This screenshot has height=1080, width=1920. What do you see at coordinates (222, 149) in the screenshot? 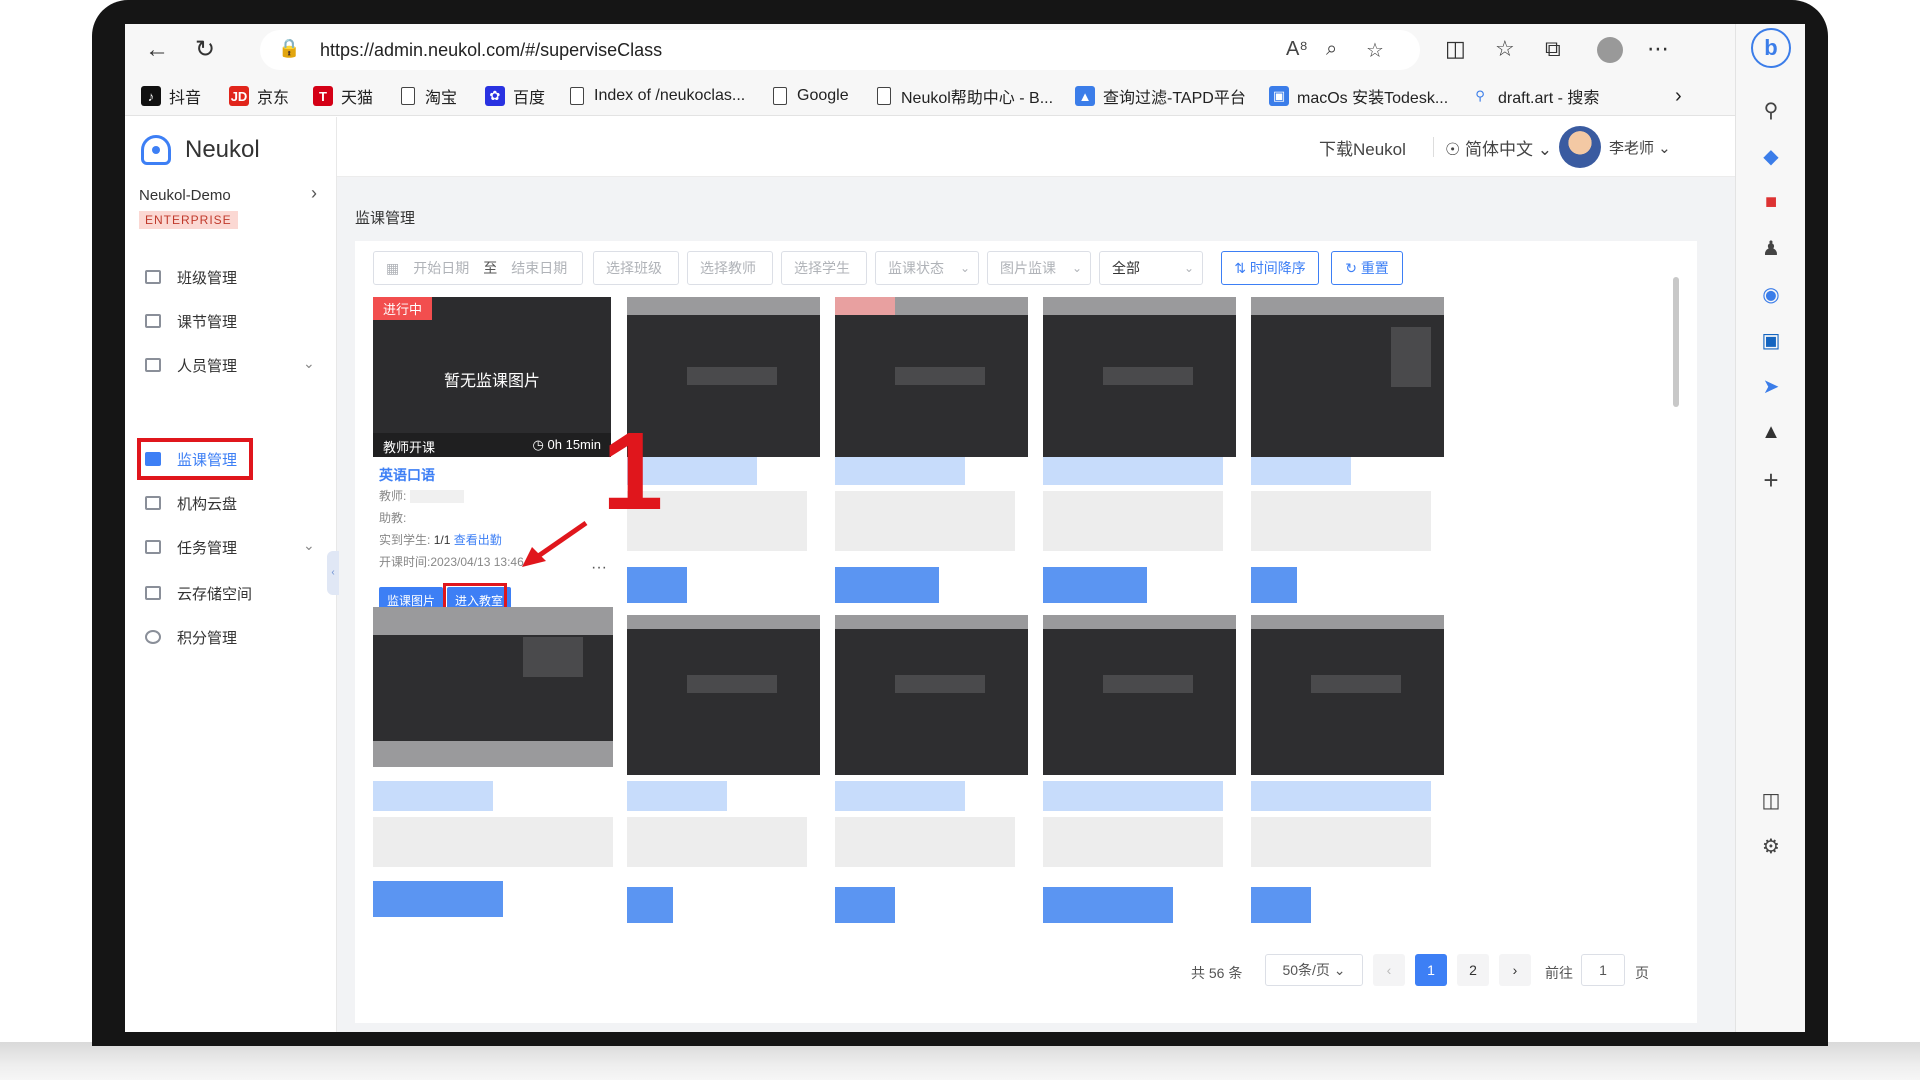
I see `logo-text: Neukol` at bounding box center [222, 149].